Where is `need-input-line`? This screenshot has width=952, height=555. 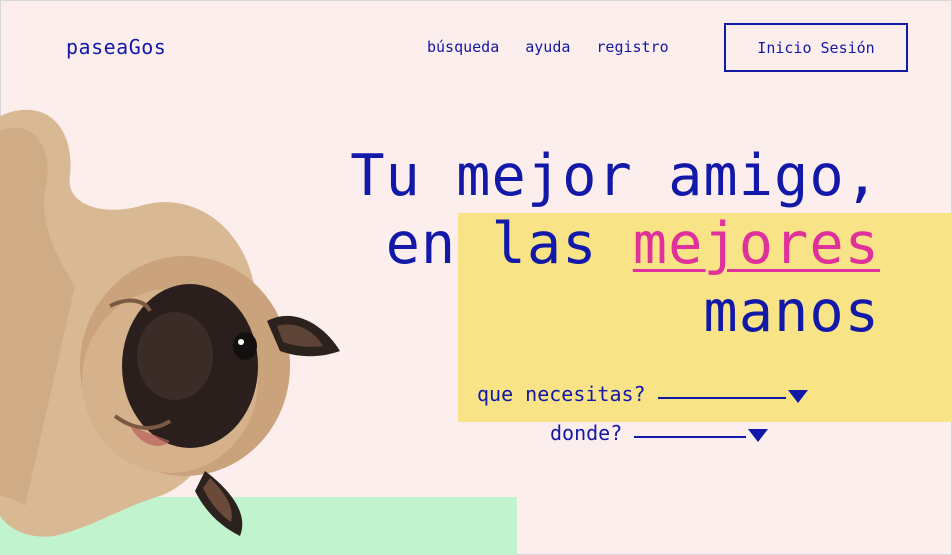
need-input-line is located at coordinates (721, 394).